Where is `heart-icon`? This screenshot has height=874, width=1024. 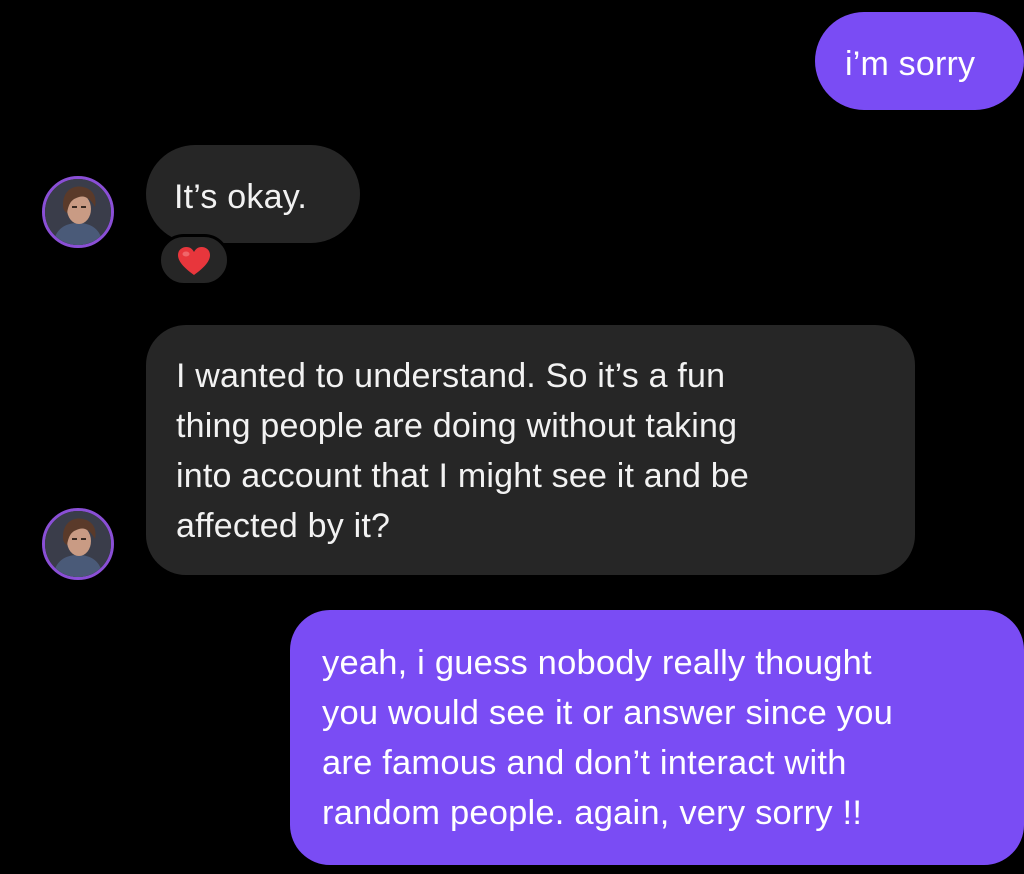
heart-icon is located at coordinates (194, 261).